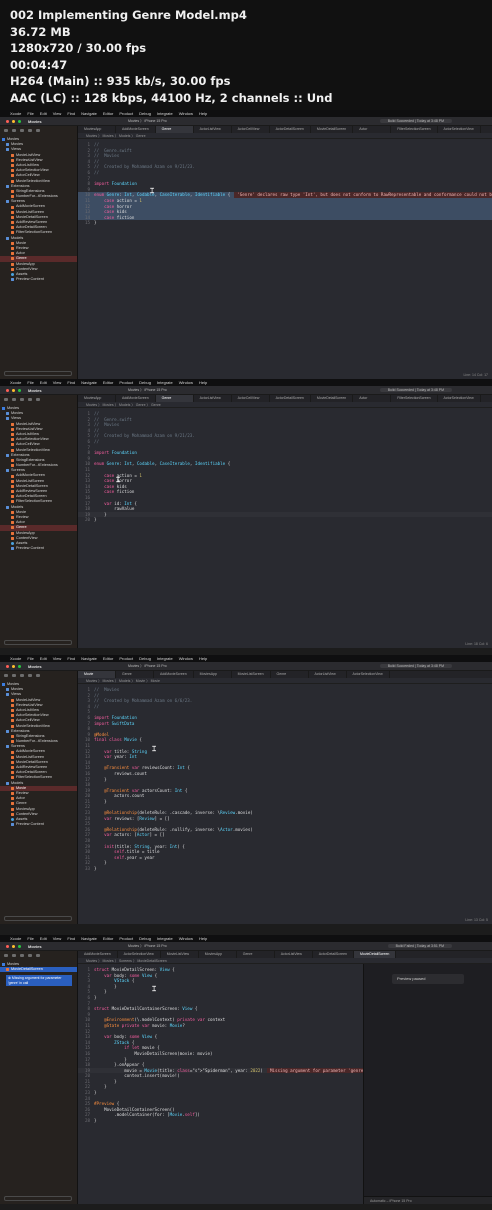 This screenshot has width=492, height=1210. What do you see at coordinates (38, 970) in the screenshot?
I see `sidebar-item: MovieDetailScreen` at bounding box center [38, 970].